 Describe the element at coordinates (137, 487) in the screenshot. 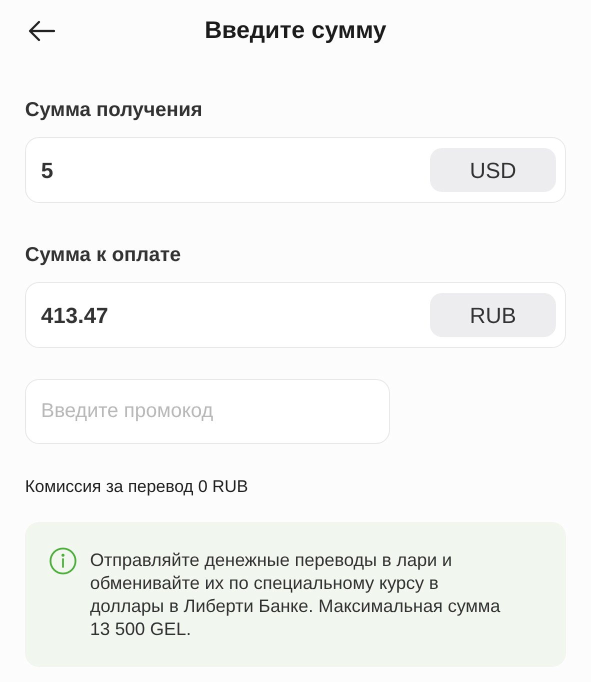

I see `commission-text: Комиссия за перевод 0 RUB` at that location.